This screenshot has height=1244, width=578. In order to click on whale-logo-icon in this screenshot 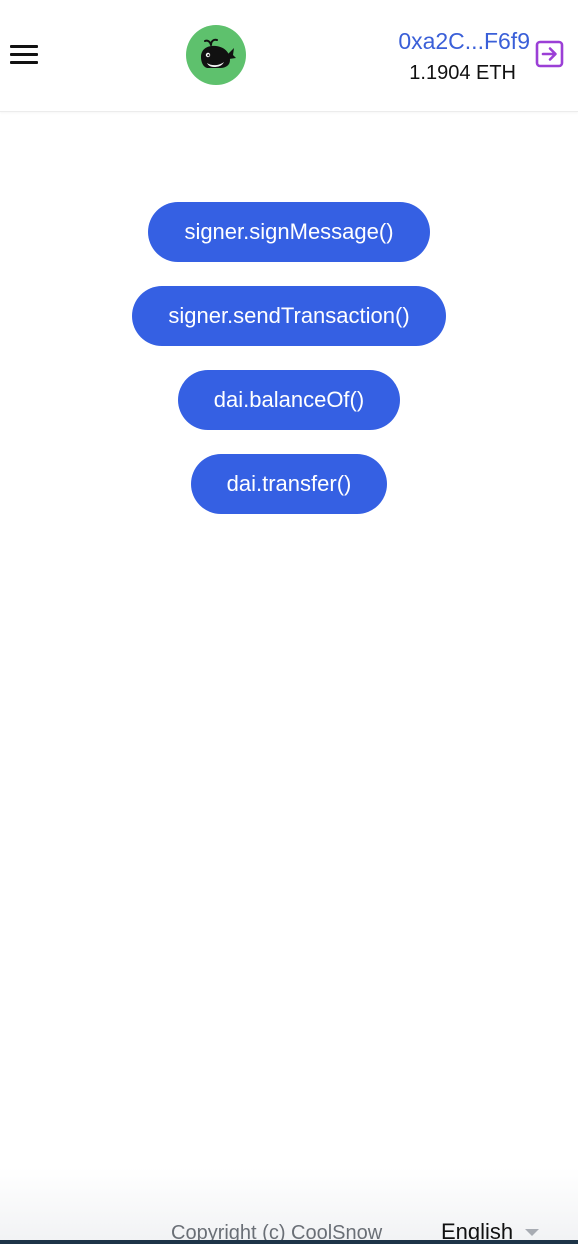, I will do `click(216, 55)`.